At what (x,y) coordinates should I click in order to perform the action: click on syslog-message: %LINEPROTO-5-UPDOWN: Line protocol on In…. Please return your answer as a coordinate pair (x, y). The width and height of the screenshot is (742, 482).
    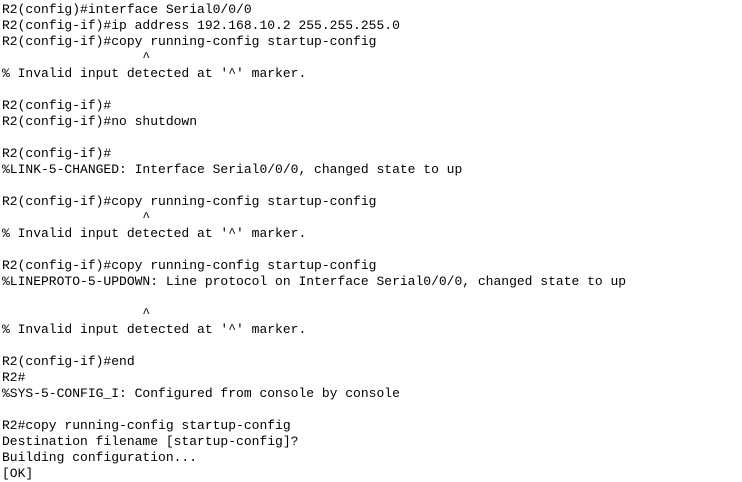
    Looking at the image, I should click on (314, 281).